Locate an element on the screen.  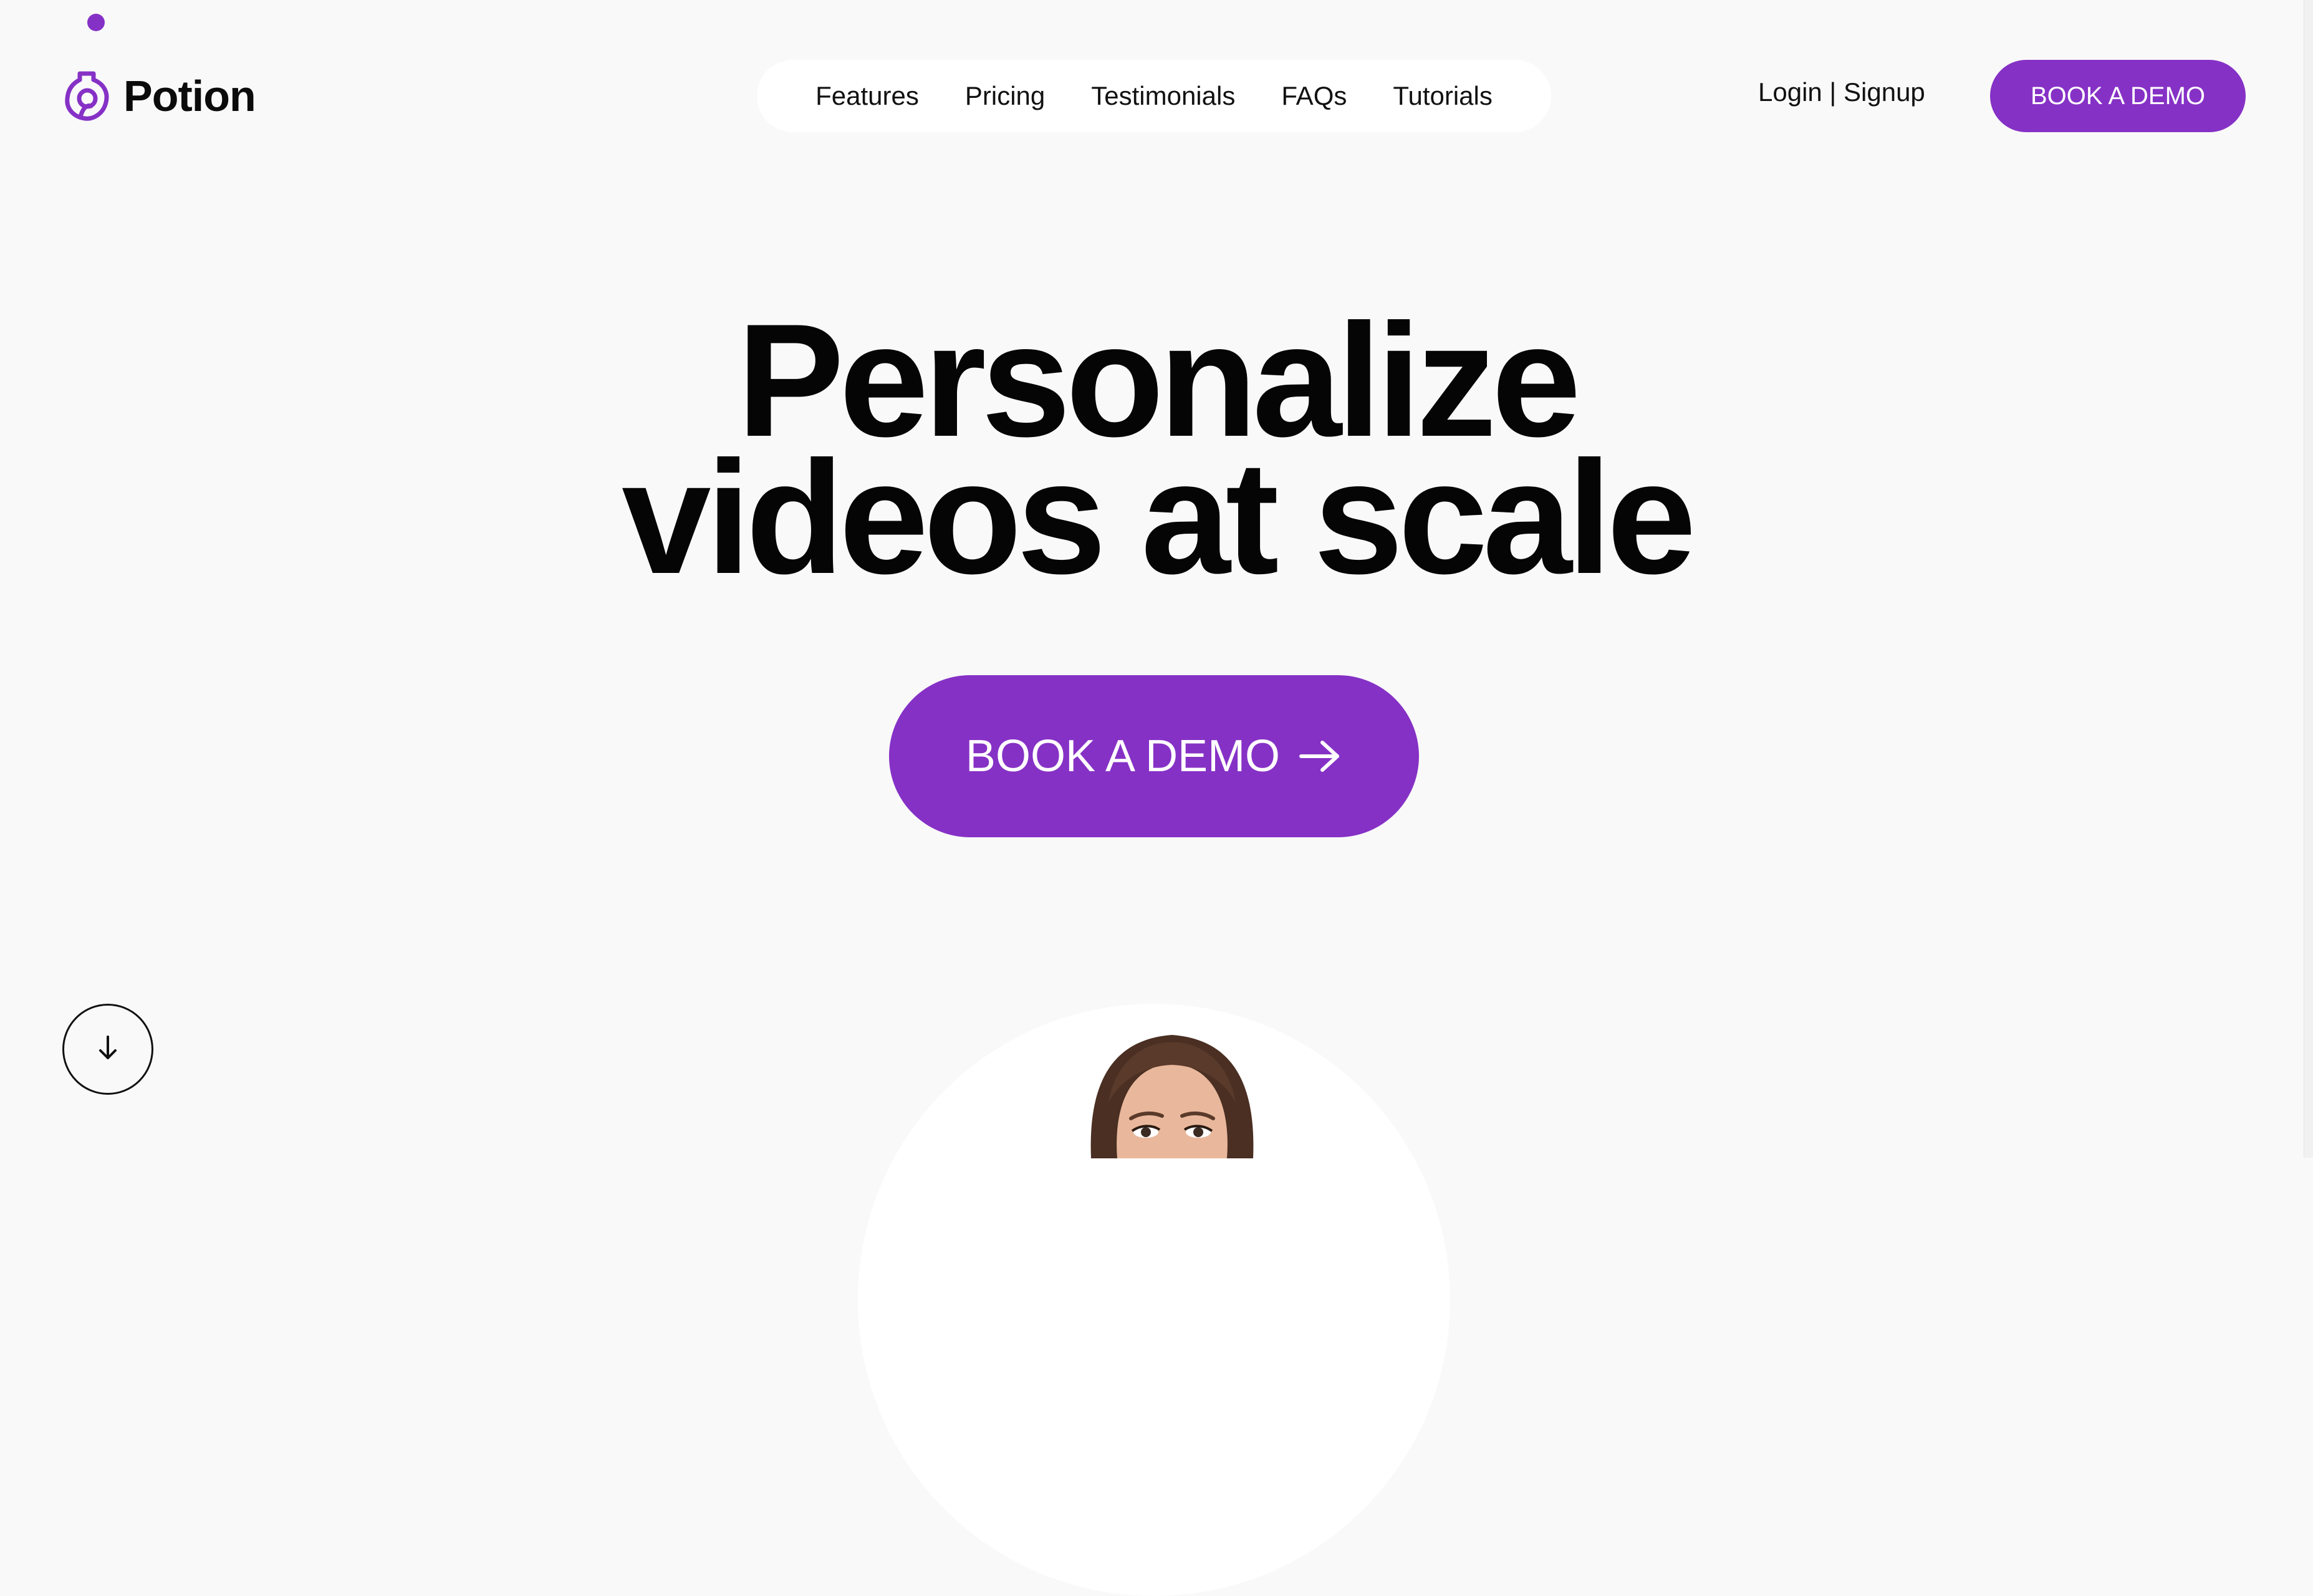
nav-item-pricing: Pricing is located at coordinates (1005, 96).